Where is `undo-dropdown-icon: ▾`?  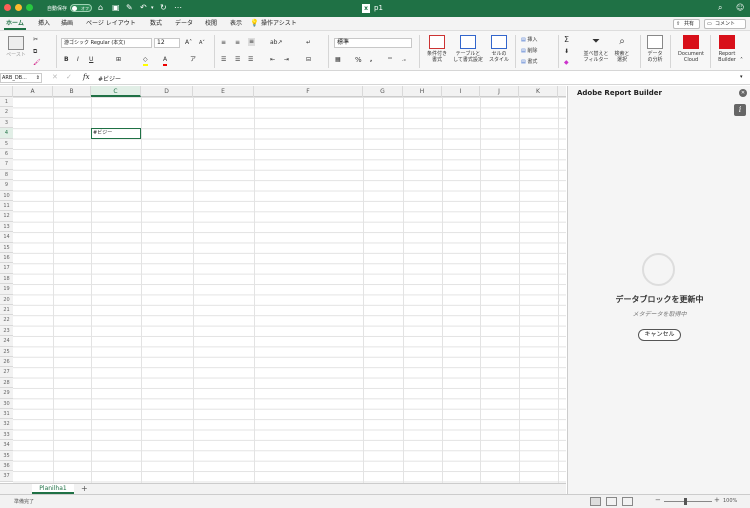
undo-dropdown-icon: ▾ is located at coordinates (152, 8).